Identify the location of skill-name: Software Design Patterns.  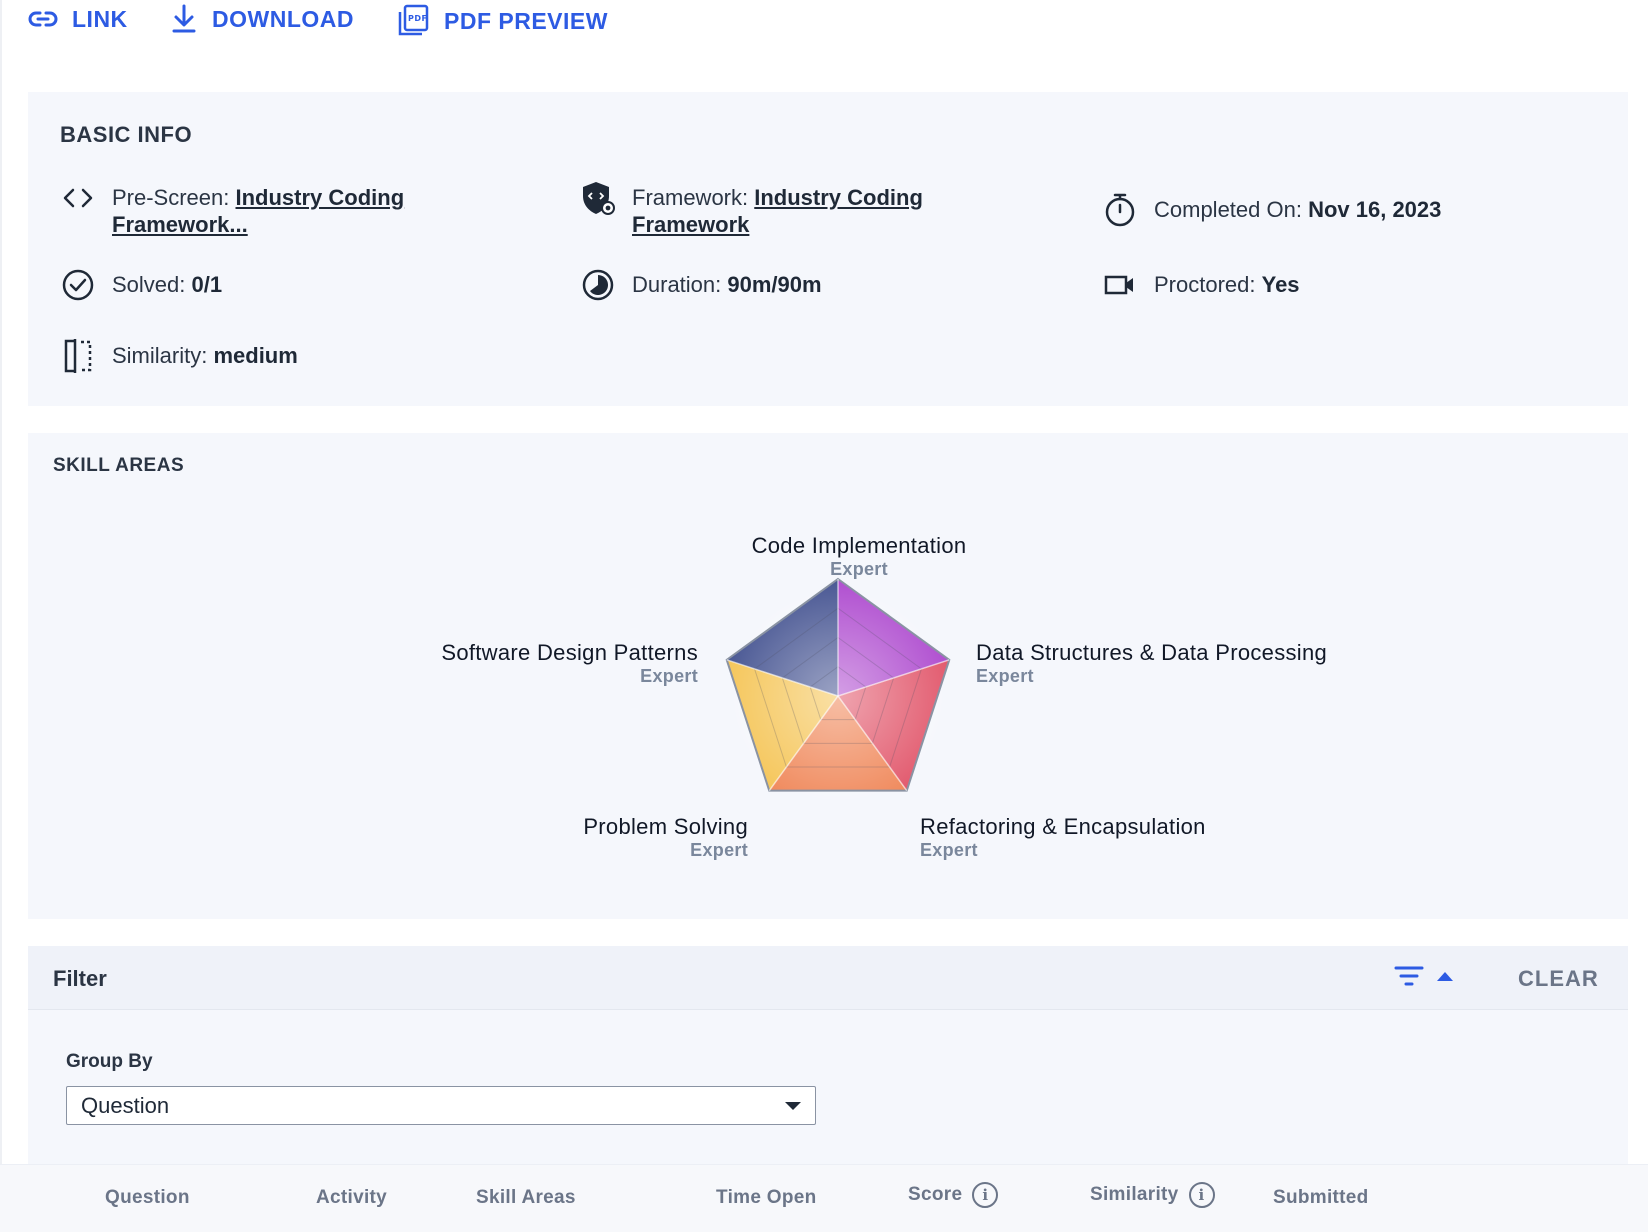
(569, 652).